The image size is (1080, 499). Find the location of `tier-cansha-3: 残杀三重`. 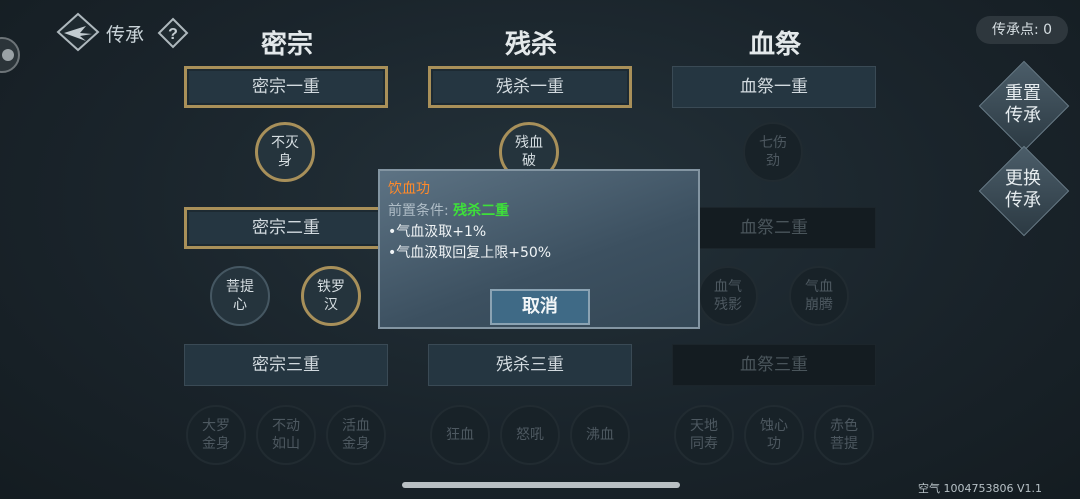

tier-cansha-3: 残杀三重 is located at coordinates (530, 365).